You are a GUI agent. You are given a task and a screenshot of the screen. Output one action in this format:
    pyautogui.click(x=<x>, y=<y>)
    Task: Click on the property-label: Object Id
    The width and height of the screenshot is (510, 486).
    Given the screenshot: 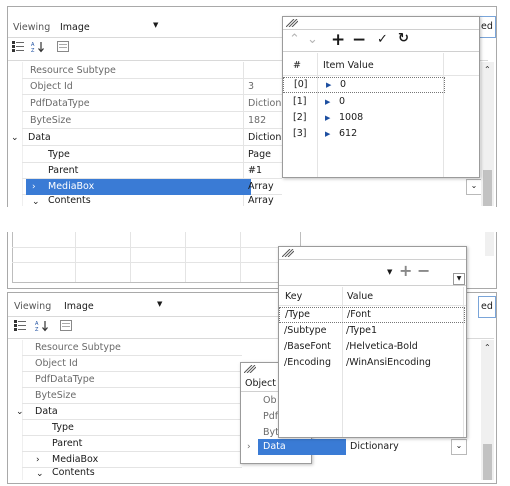 What is the action you would take?
    pyautogui.click(x=56, y=363)
    